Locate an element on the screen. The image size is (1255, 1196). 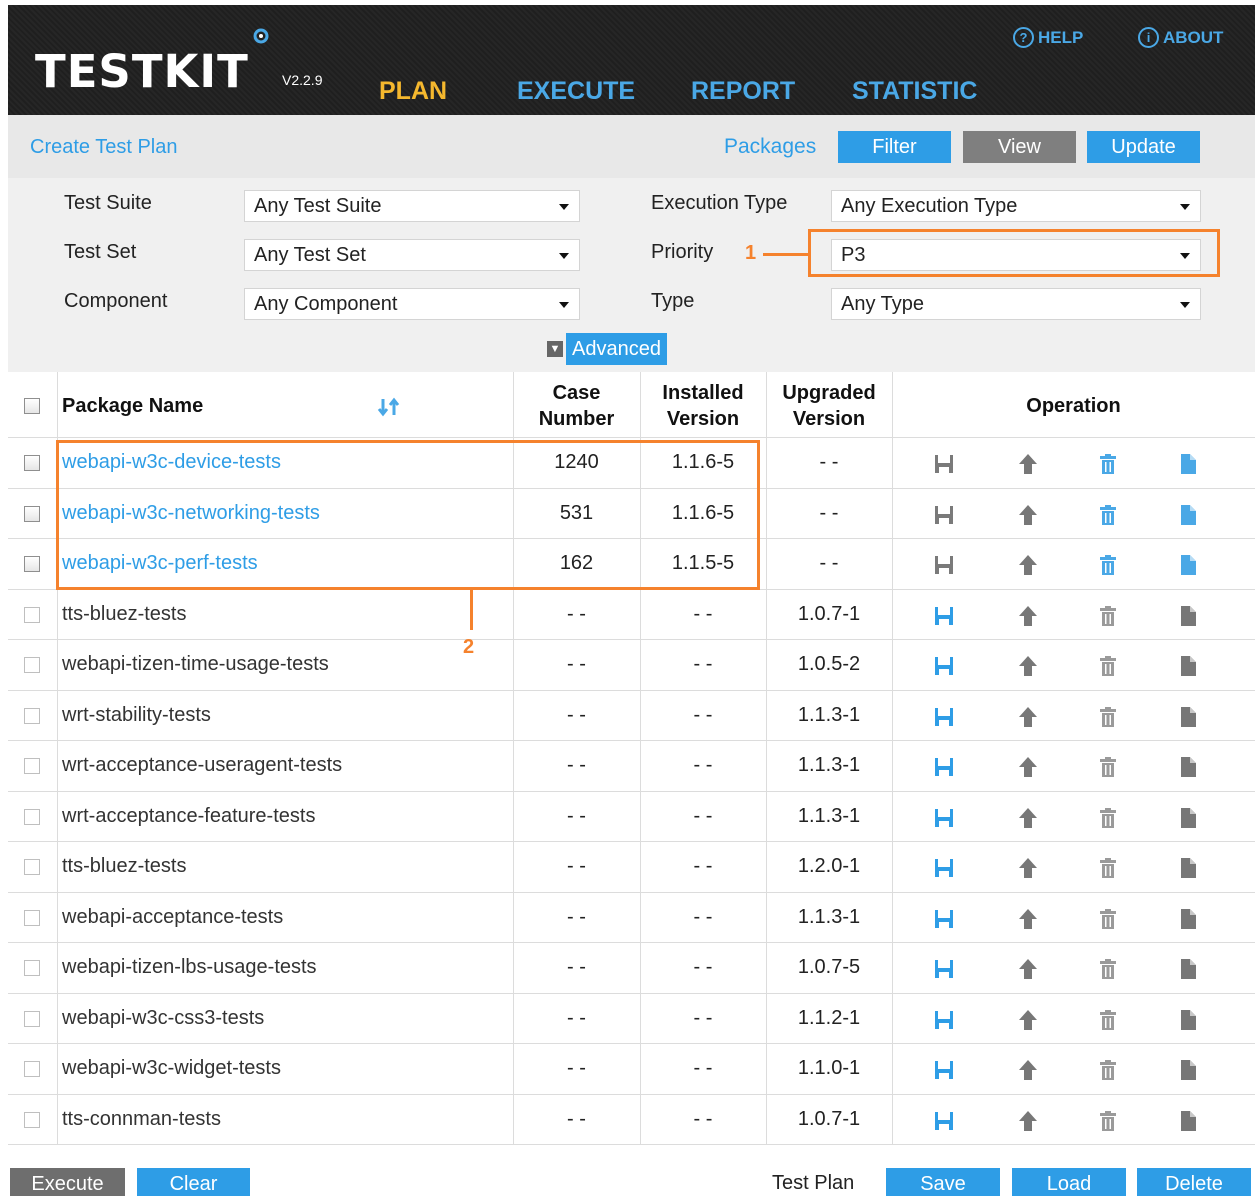
update-button: Update is located at coordinates (1143, 147).